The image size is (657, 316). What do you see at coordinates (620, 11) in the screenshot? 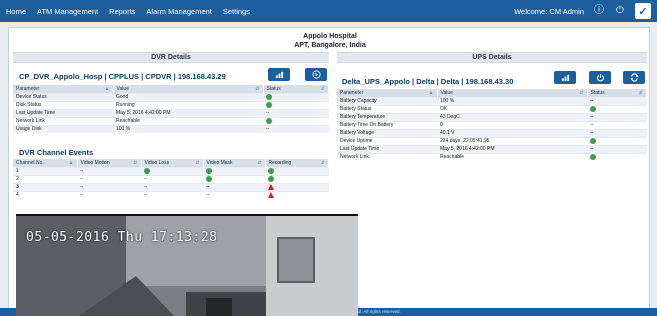
I see `power-icon: ⏻` at bounding box center [620, 11].